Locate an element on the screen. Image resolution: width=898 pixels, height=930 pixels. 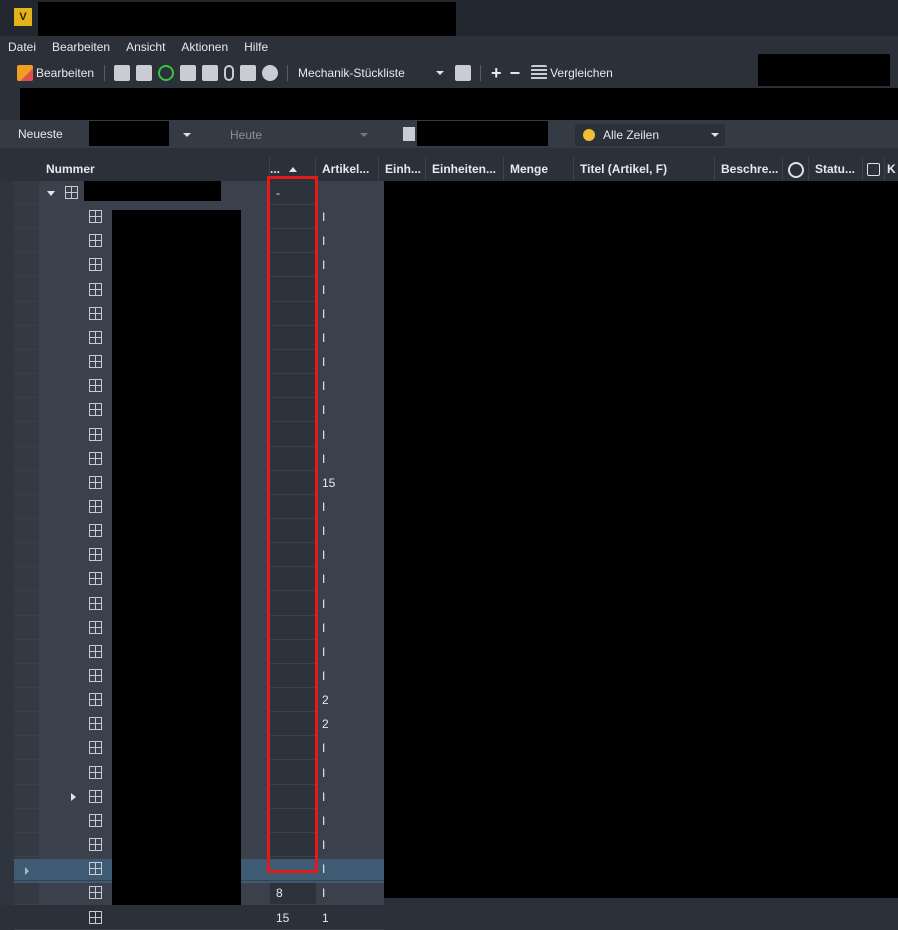
edit-label: Bearbeiten is located at coordinates (65, 73).